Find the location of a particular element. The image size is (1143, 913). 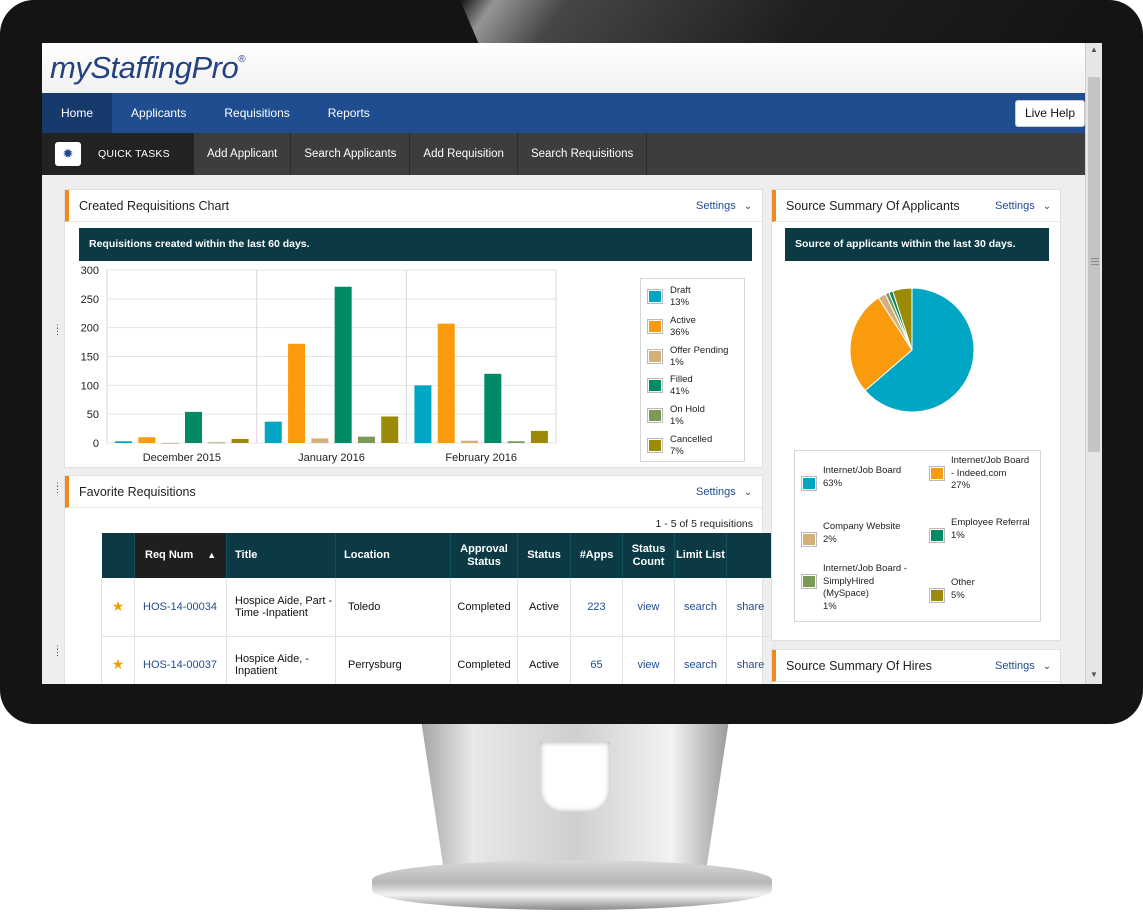

y-tick-label: 50 is located at coordinates (93, 415).